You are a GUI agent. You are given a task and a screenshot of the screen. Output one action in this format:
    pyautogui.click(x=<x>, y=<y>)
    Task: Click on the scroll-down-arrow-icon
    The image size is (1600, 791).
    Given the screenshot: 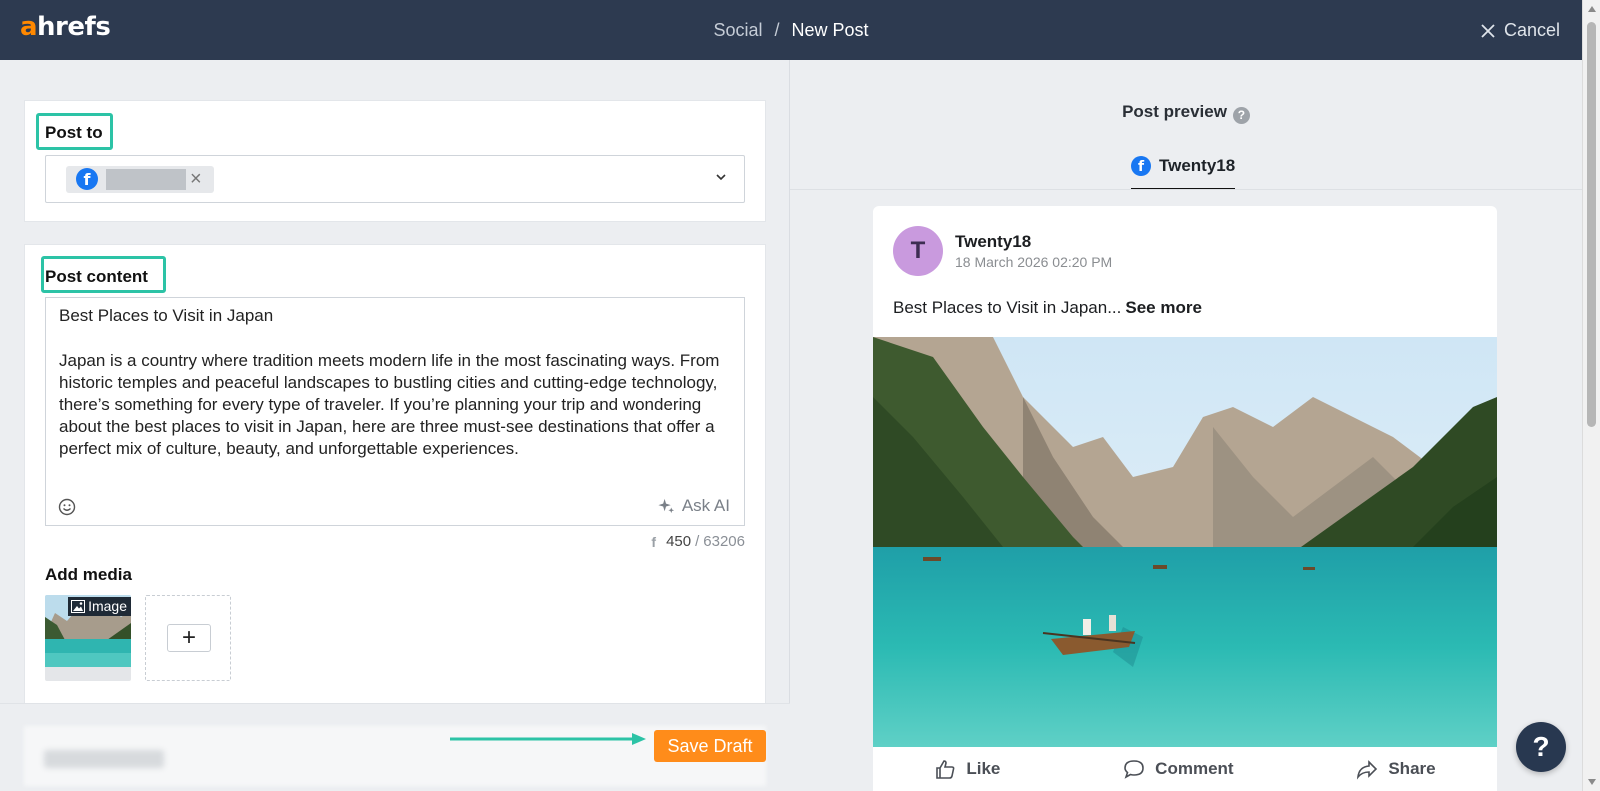 What is the action you would take?
    pyautogui.click(x=1592, y=782)
    